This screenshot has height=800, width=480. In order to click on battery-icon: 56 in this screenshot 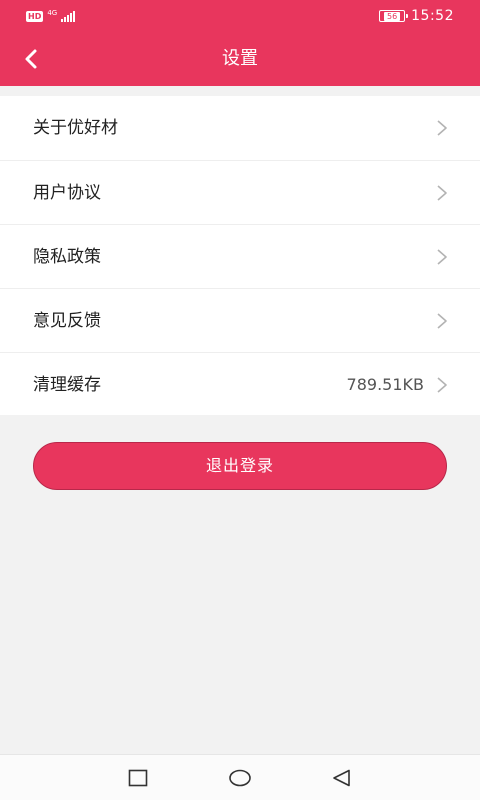, I will do `click(394, 16)`.